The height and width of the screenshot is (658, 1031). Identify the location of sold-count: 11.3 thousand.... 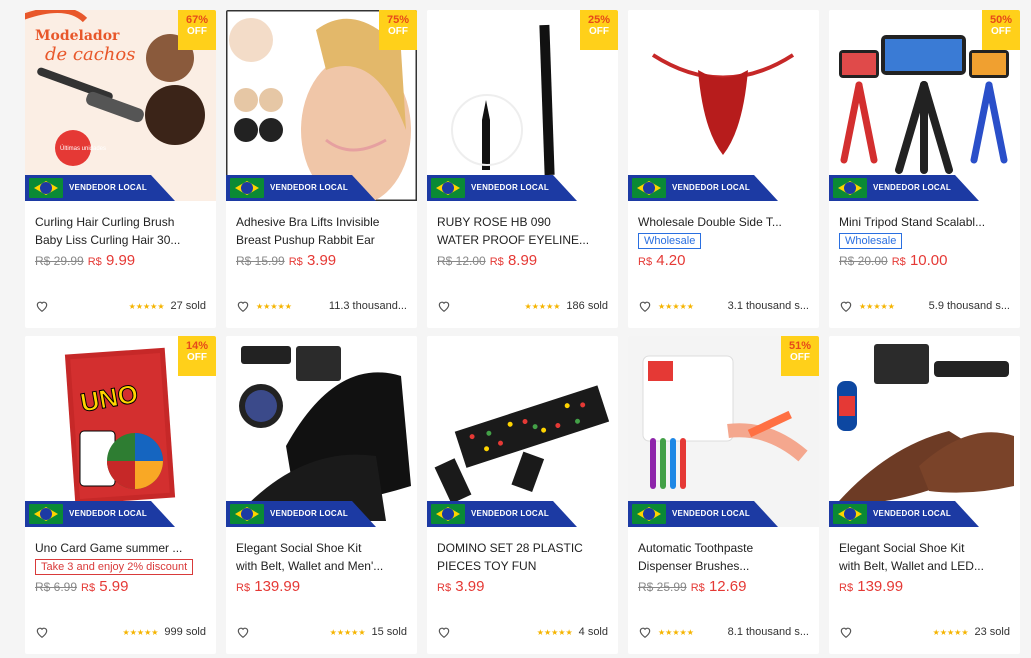
(367, 306).